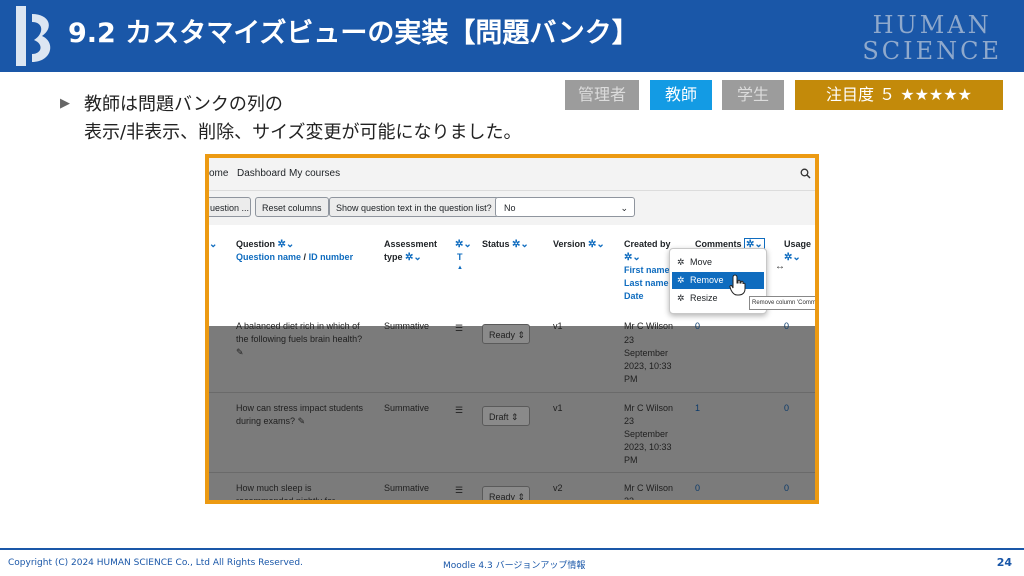 The width and height of the screenshot is (1024, 576). What do you see at coordinates (65, 103) in the screenshot?
I see `triangle-right-icon: ▶` at bounding box center [65, 103].